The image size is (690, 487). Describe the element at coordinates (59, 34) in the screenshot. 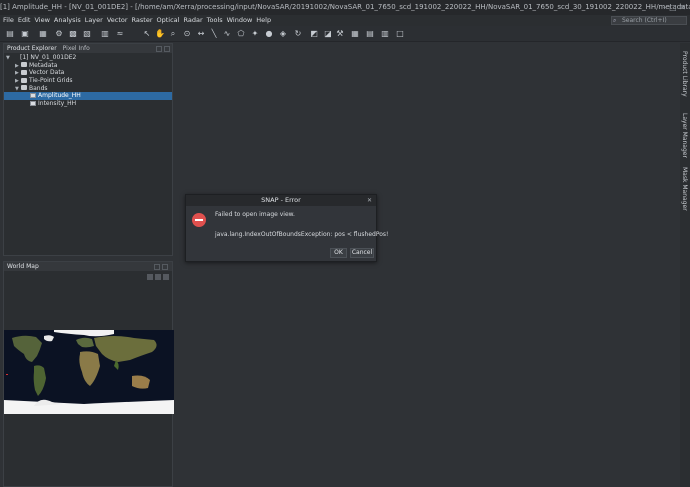

I see `graph-builder-icon: ⚙` at that location.